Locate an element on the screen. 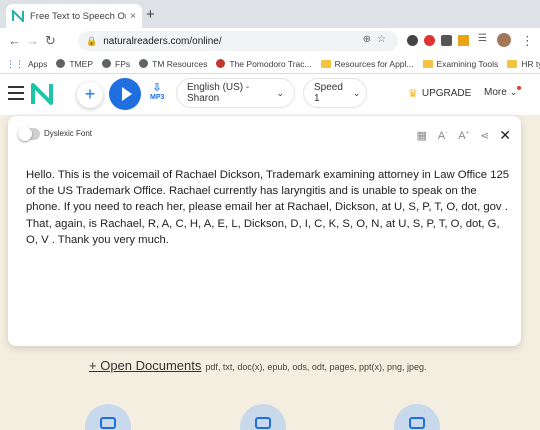 The height and width of the screenshot is (430, 540). bookmark-tmep: TMEP is located at coordinates (74, 64).